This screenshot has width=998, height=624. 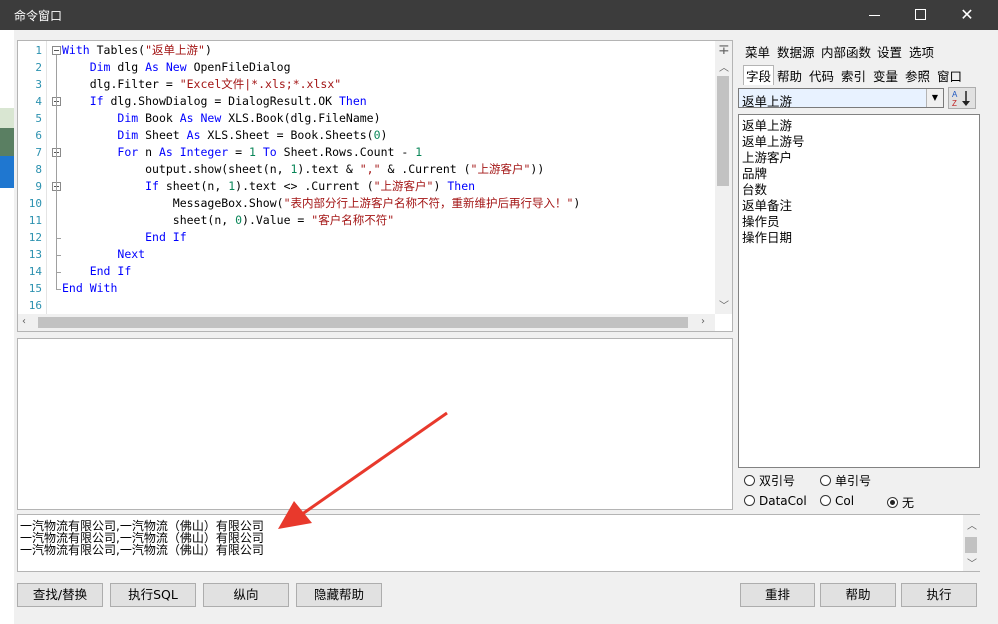 I want to click on hide-help-button: 隐藏帮助, so click(x=339, y=595).